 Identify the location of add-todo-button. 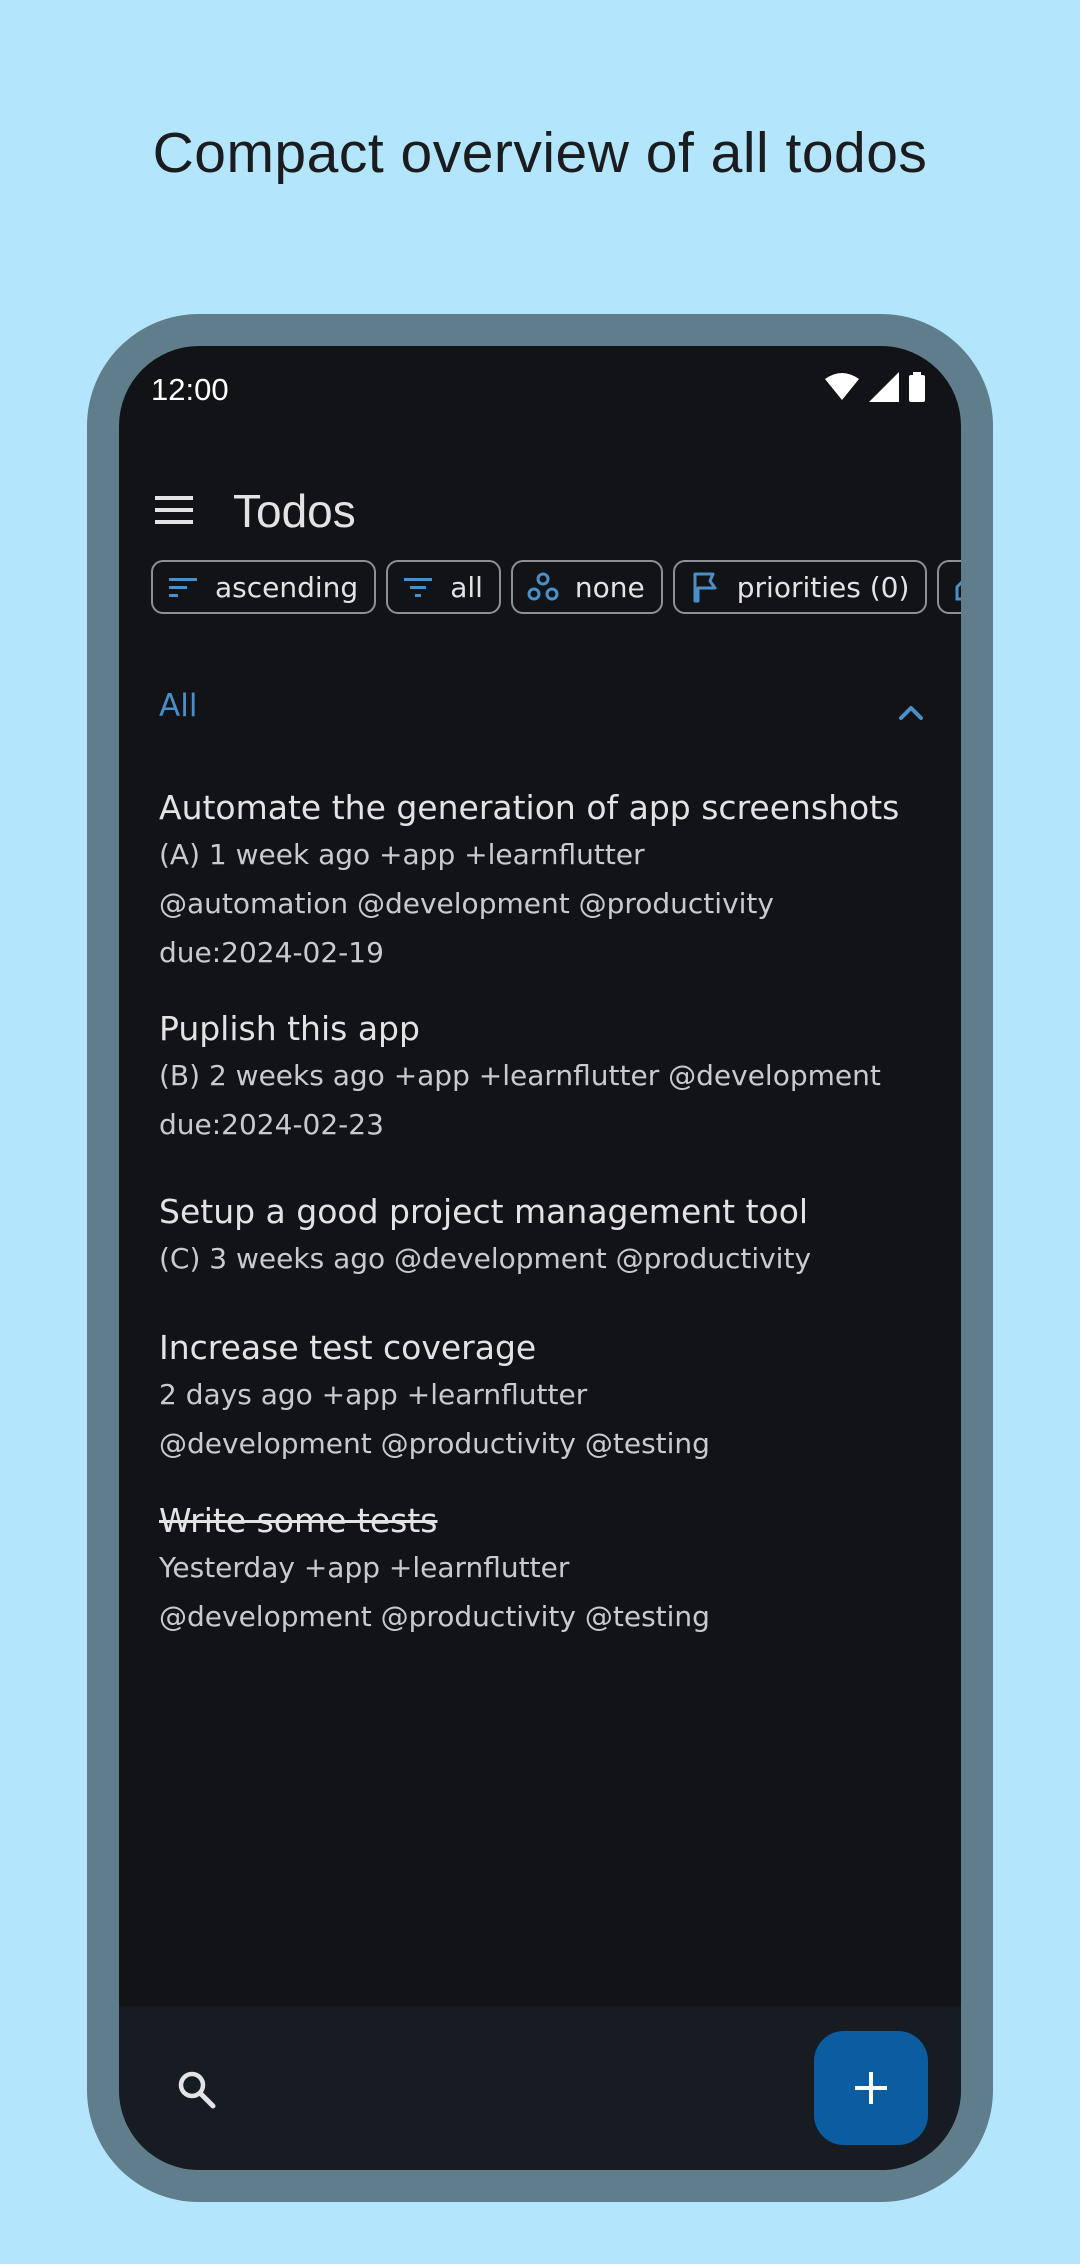
(871, 2088).